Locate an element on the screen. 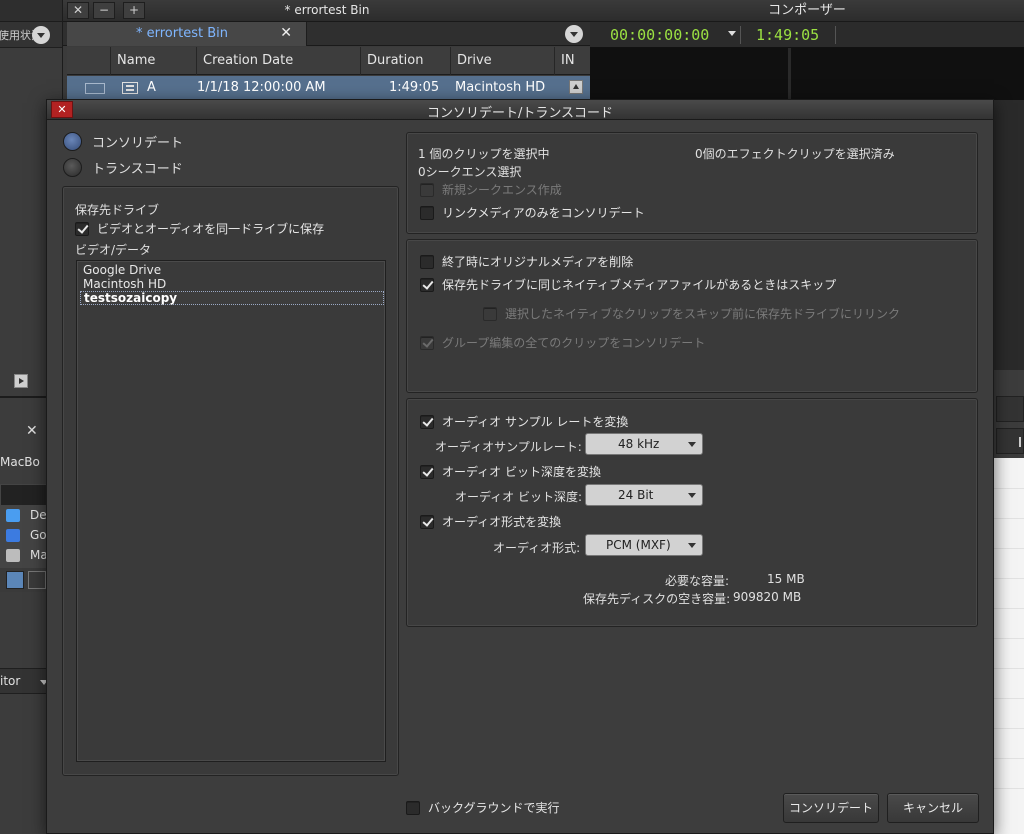 The image size is (1024, 834). column-header-name: Name is located at coordinates (154, 61).